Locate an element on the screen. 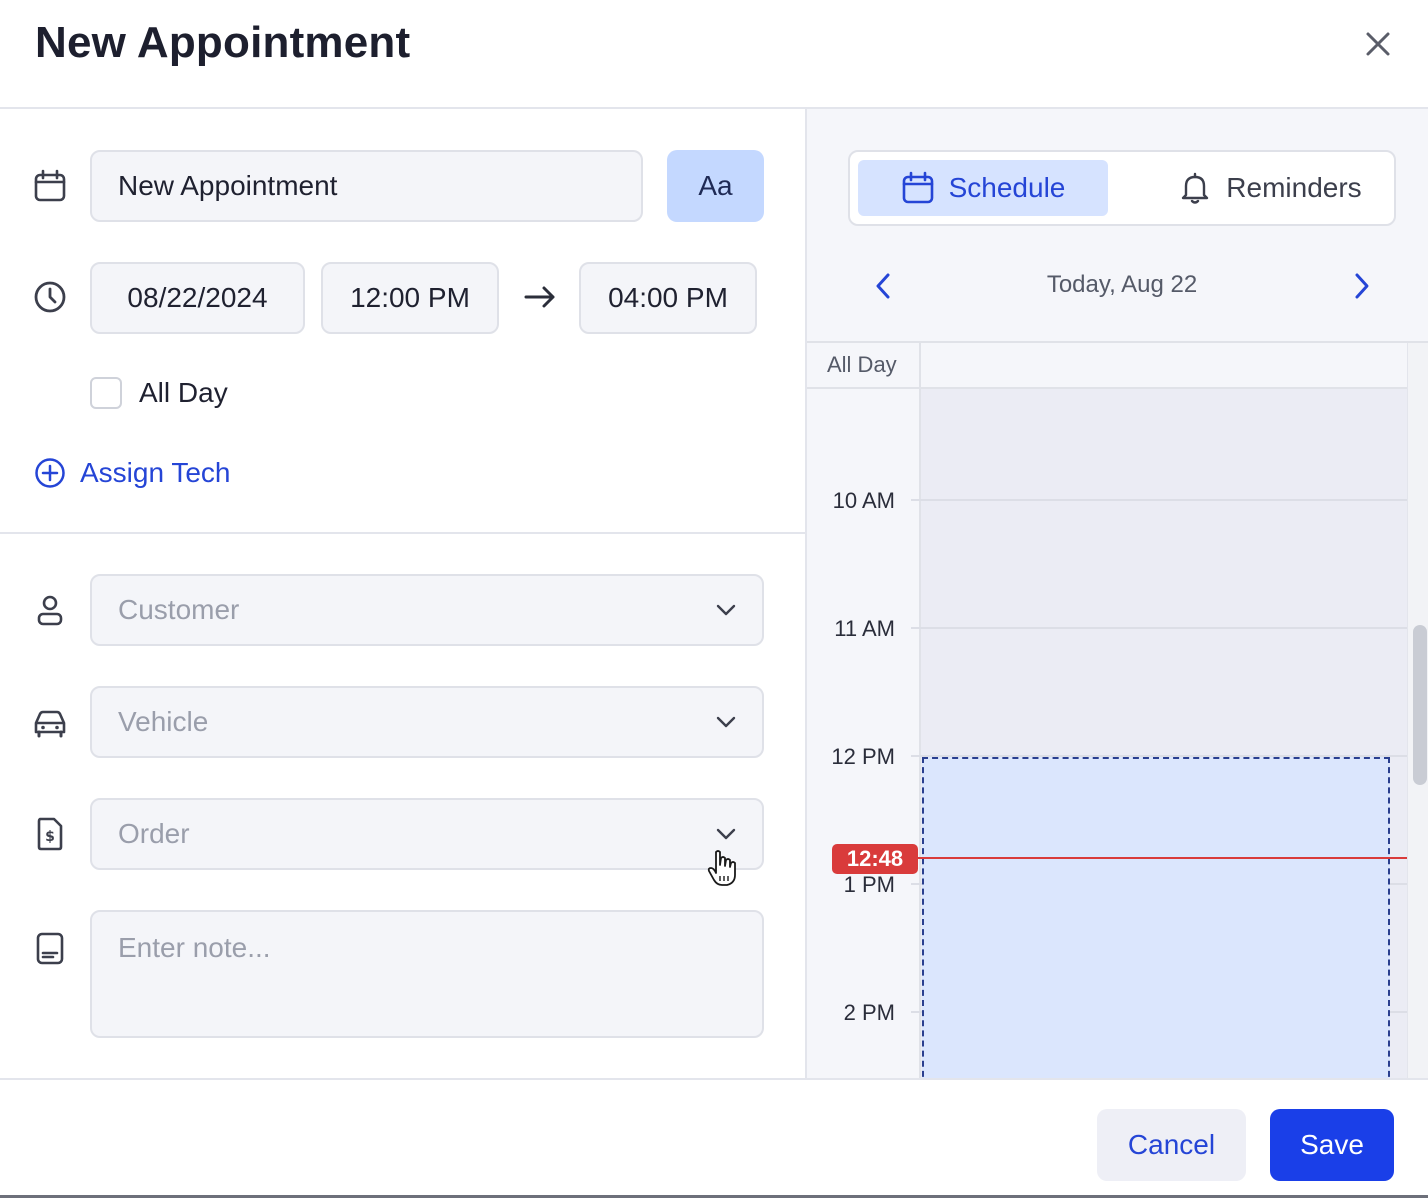 The width and height of the screenshot is (1428, 1198). appointment-title-value: New Appointment is located at coordinates (228, 185).